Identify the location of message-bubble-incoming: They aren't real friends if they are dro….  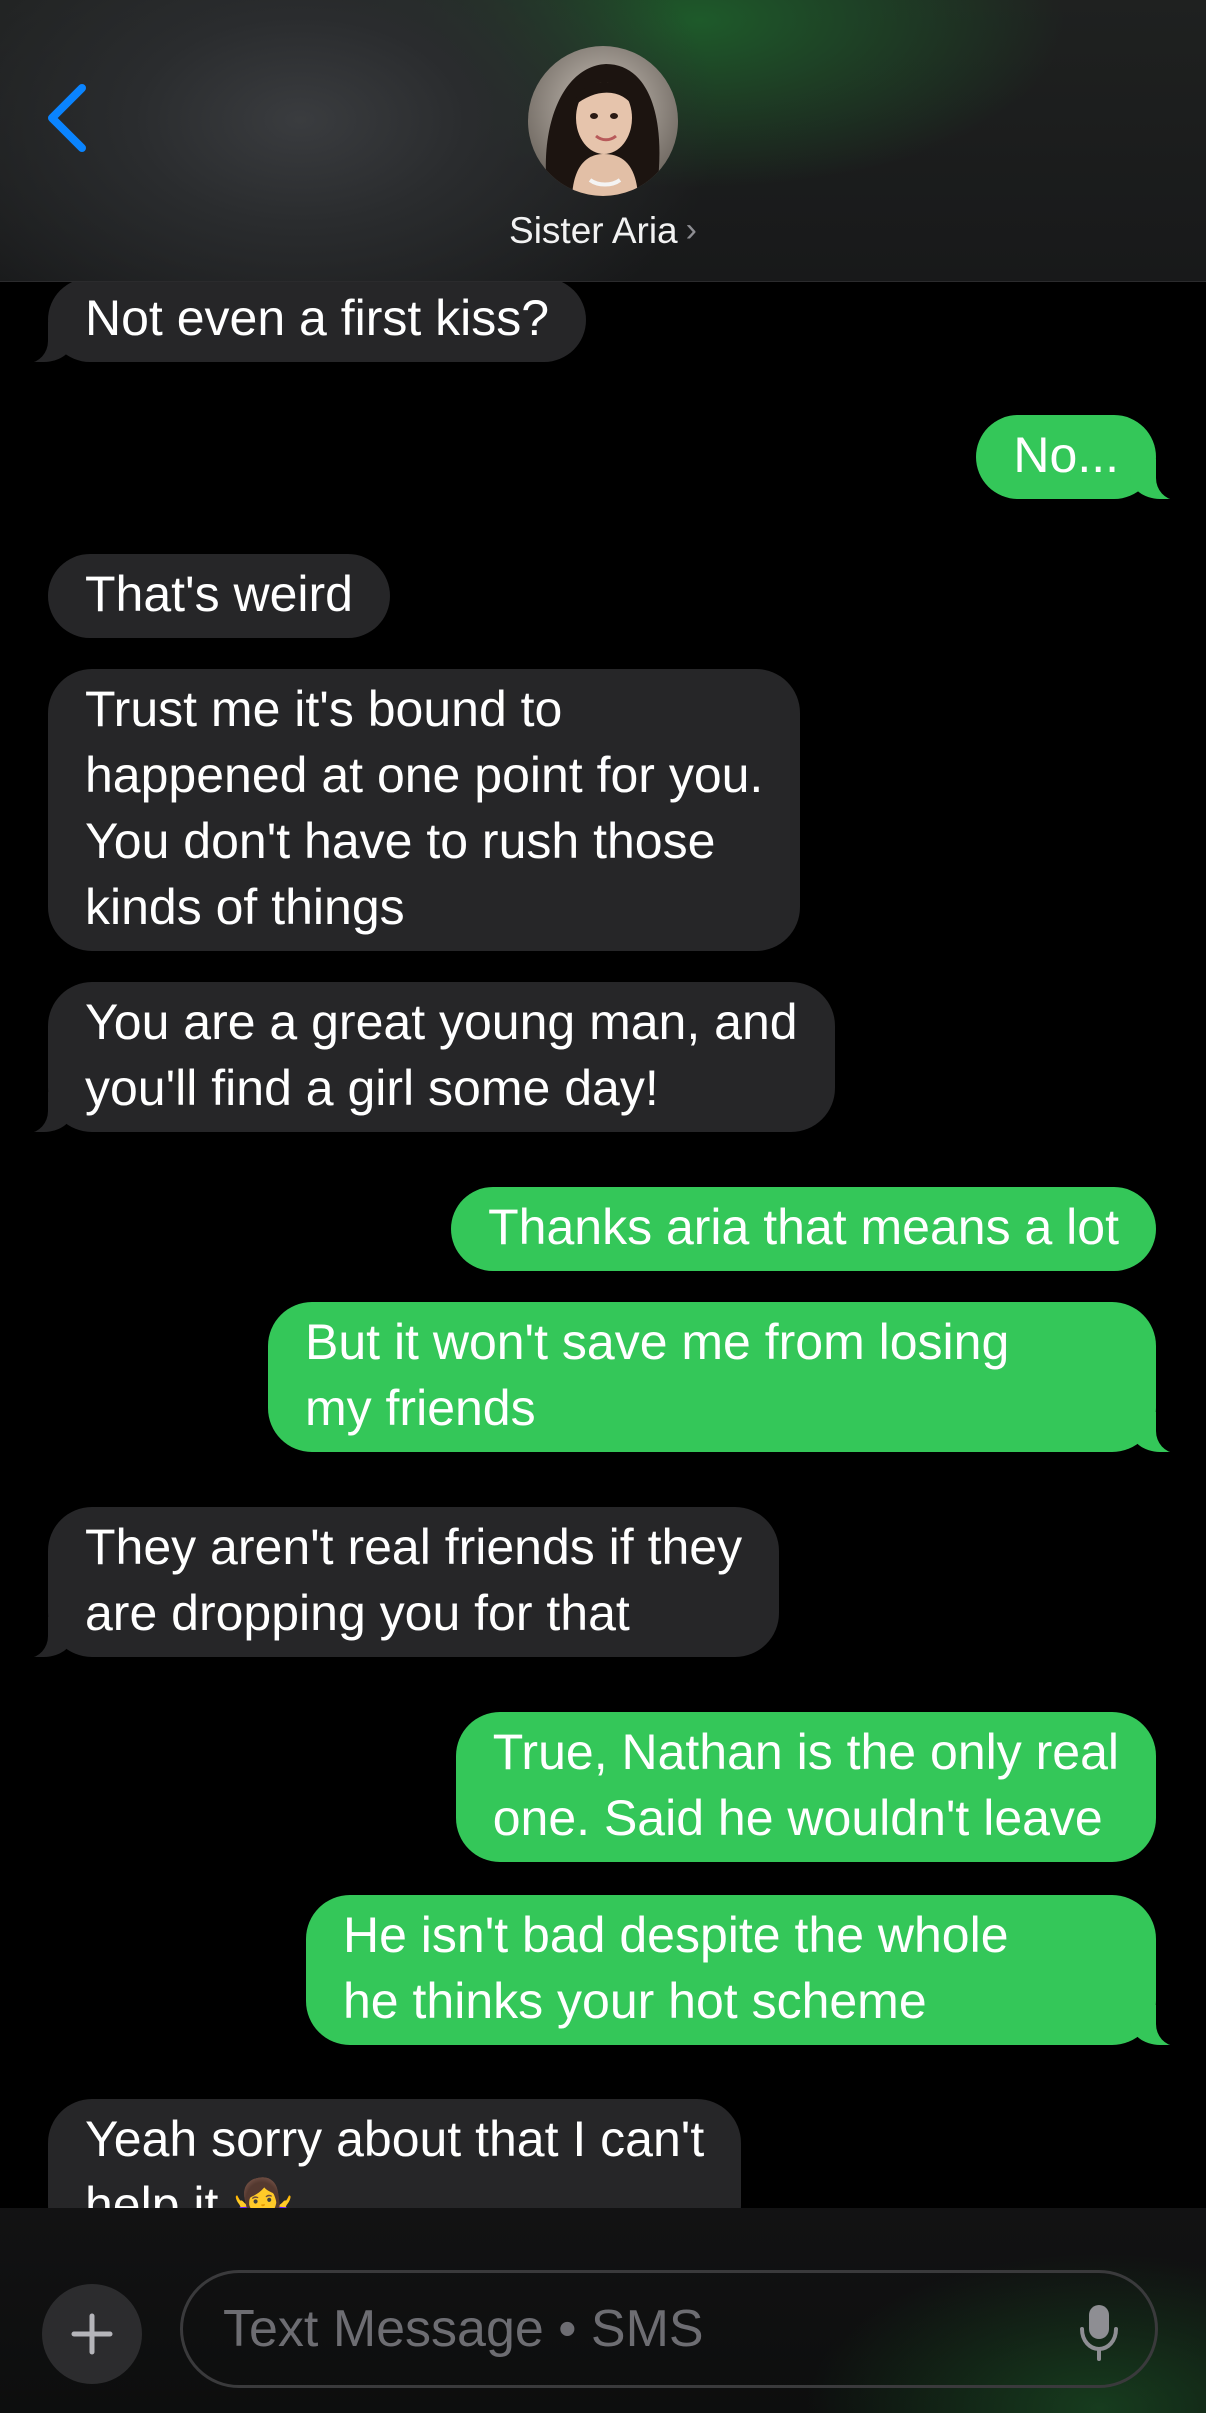
(398, 1582).